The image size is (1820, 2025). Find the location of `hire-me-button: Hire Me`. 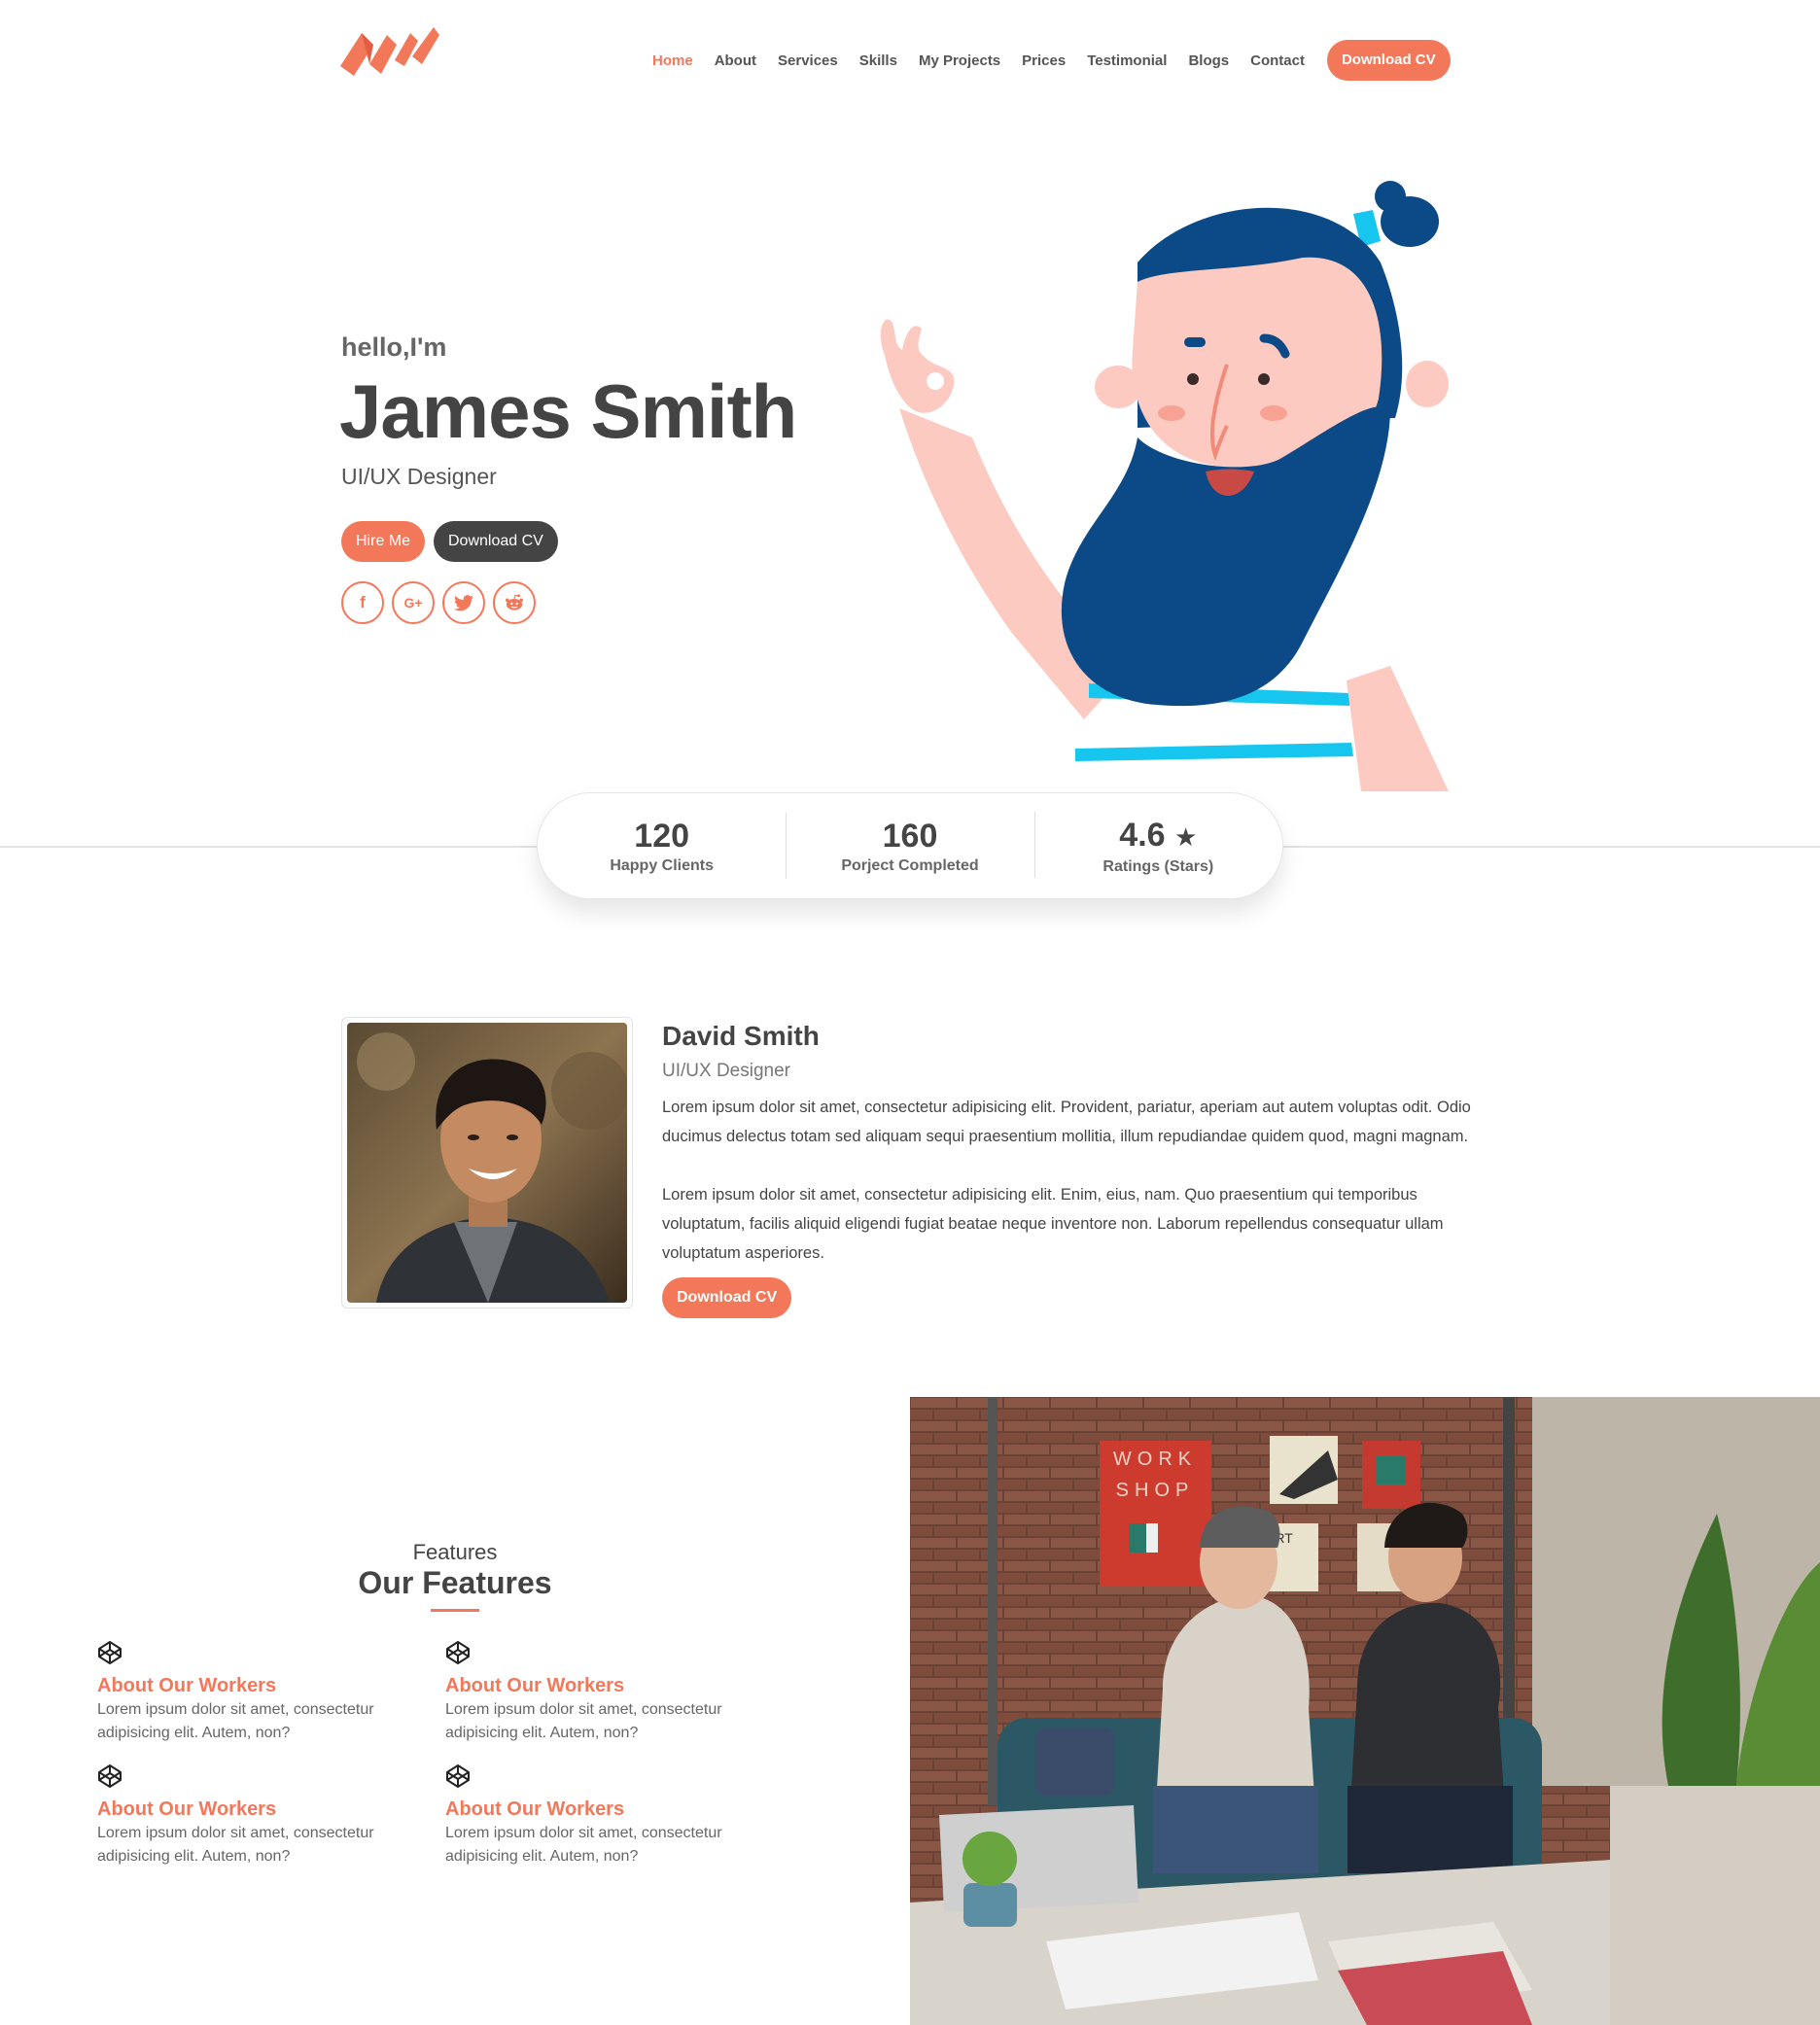

hire-me-button: Hire Me is located at coordinates (383, 541).